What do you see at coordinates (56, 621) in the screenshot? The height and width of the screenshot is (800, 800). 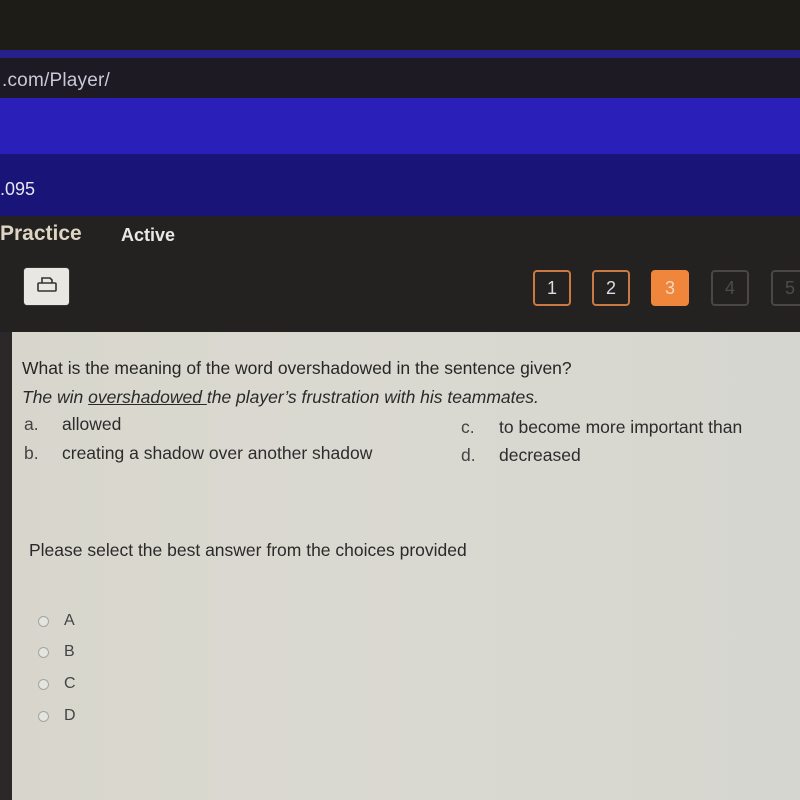 I see `answer-option-a: A` at bounding box center [56, 621].